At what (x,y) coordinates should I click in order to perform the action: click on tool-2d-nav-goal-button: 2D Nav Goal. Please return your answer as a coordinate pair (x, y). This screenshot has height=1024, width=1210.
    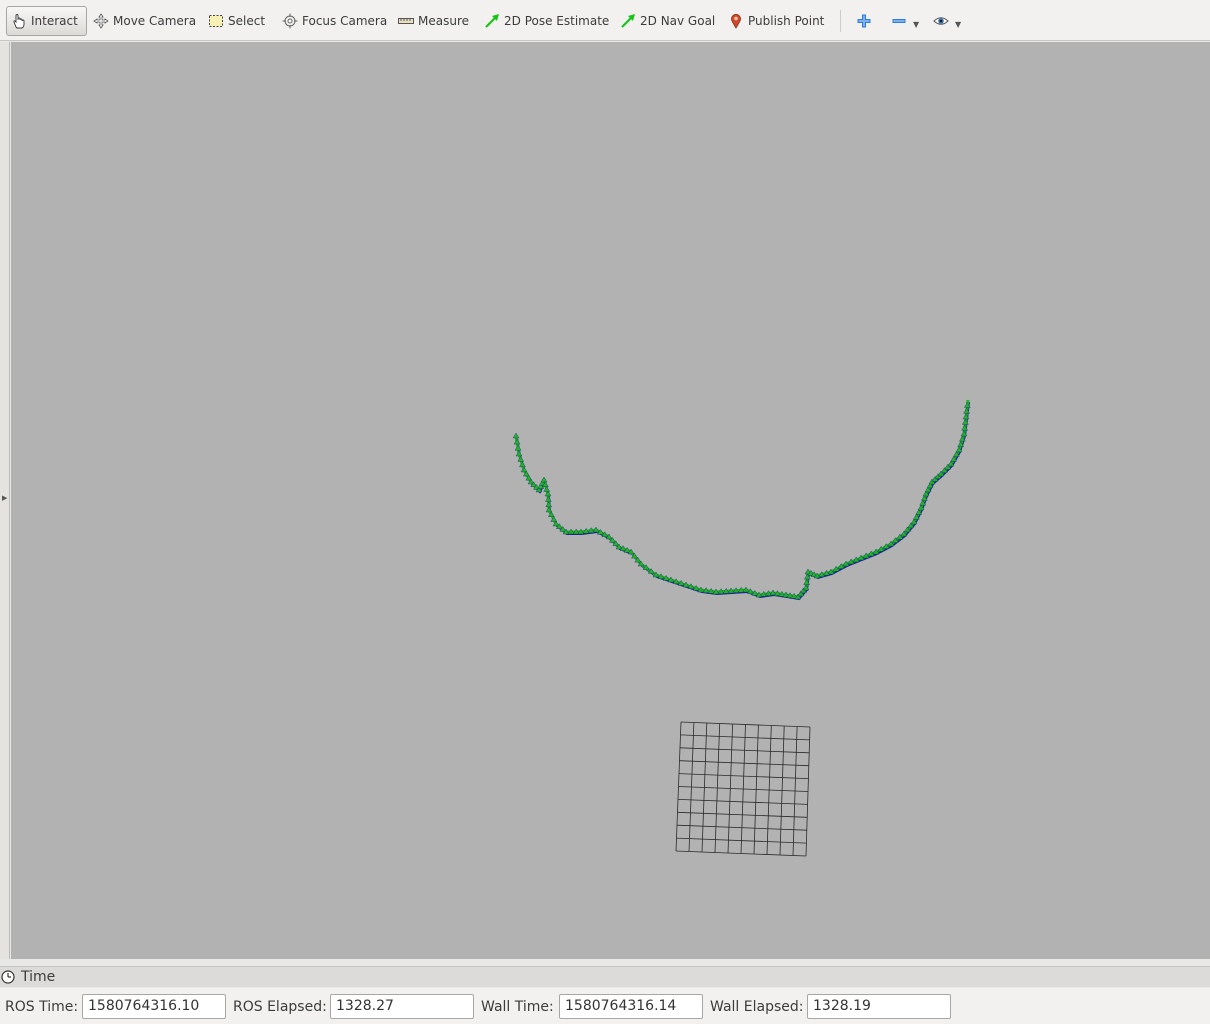
    Looking at the image, I should click on (667, 21).